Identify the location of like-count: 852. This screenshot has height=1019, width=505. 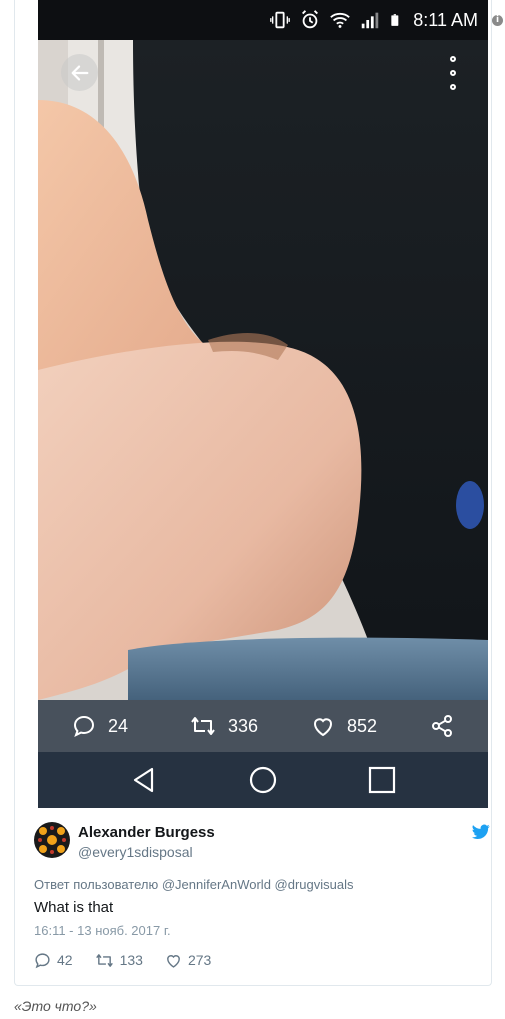
(362, 725).